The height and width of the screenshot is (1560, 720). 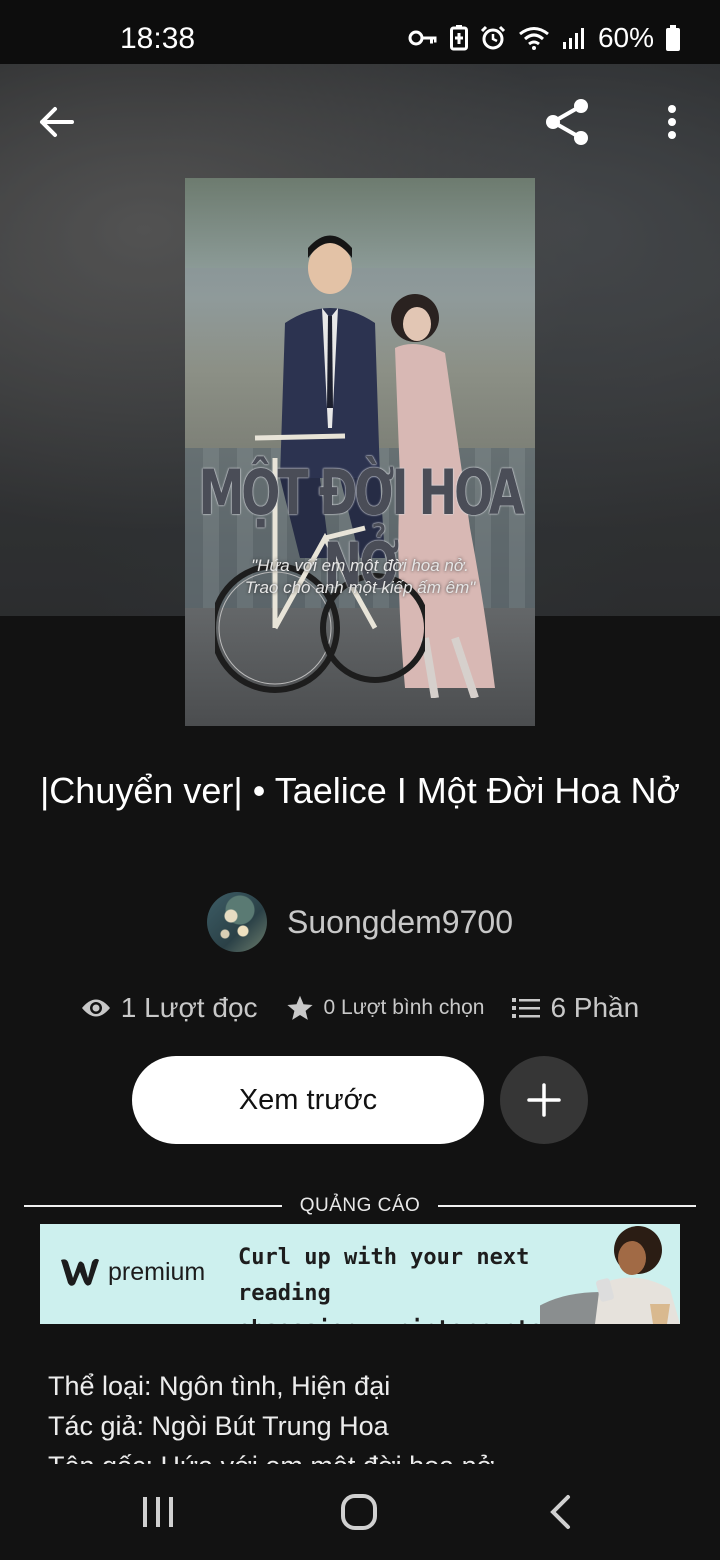 I want to click on home-button, so click(x=359, y=1512).